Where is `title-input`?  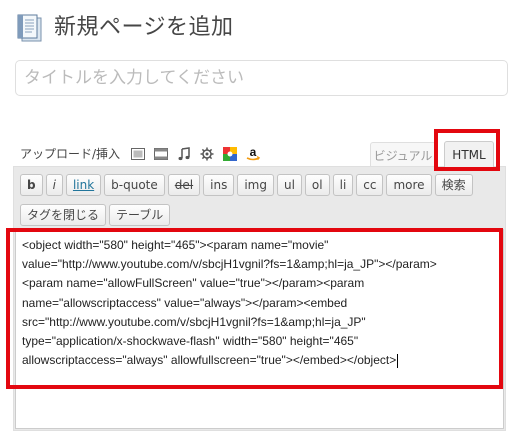 title-input is located at coordinates (261, 78).